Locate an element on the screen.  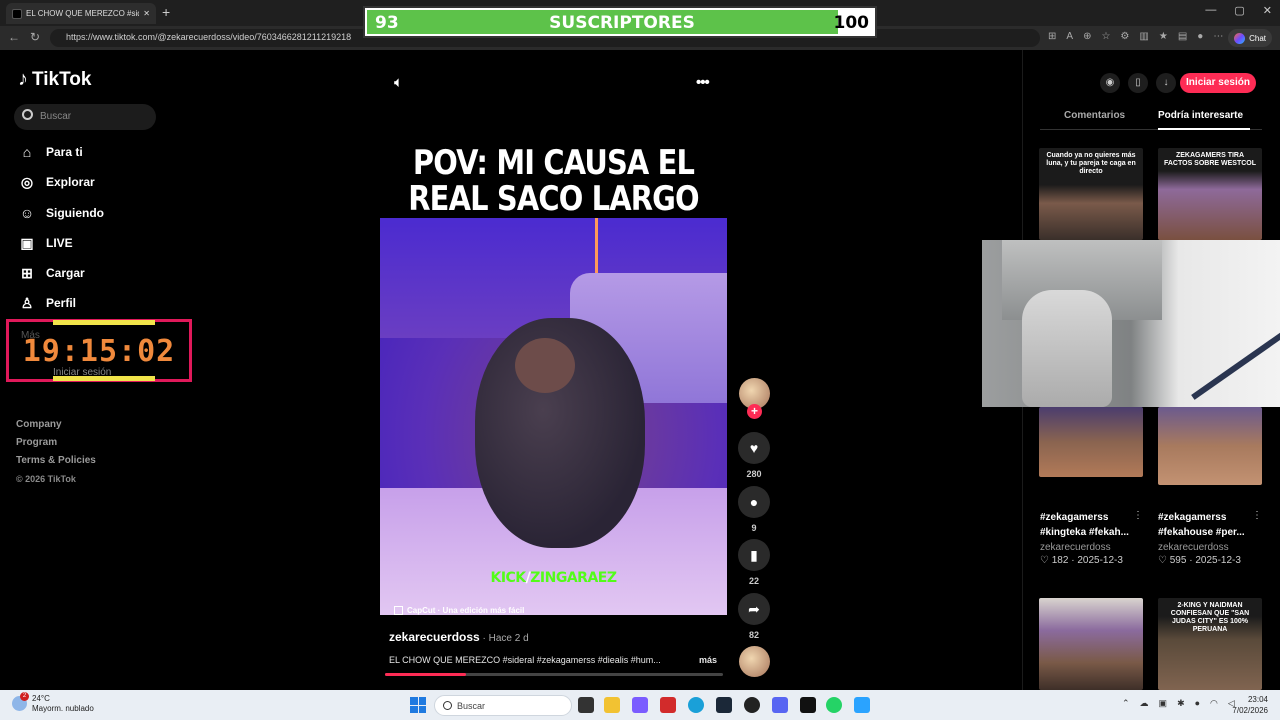
minimize-icon: — is located at coordinates (1210, 10).